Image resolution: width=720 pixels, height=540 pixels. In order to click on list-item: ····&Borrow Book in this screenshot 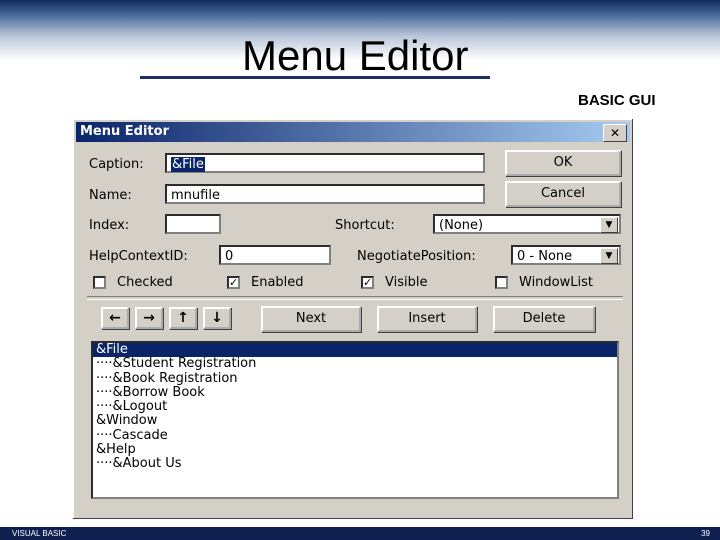, I will do `click(355, 392)`.